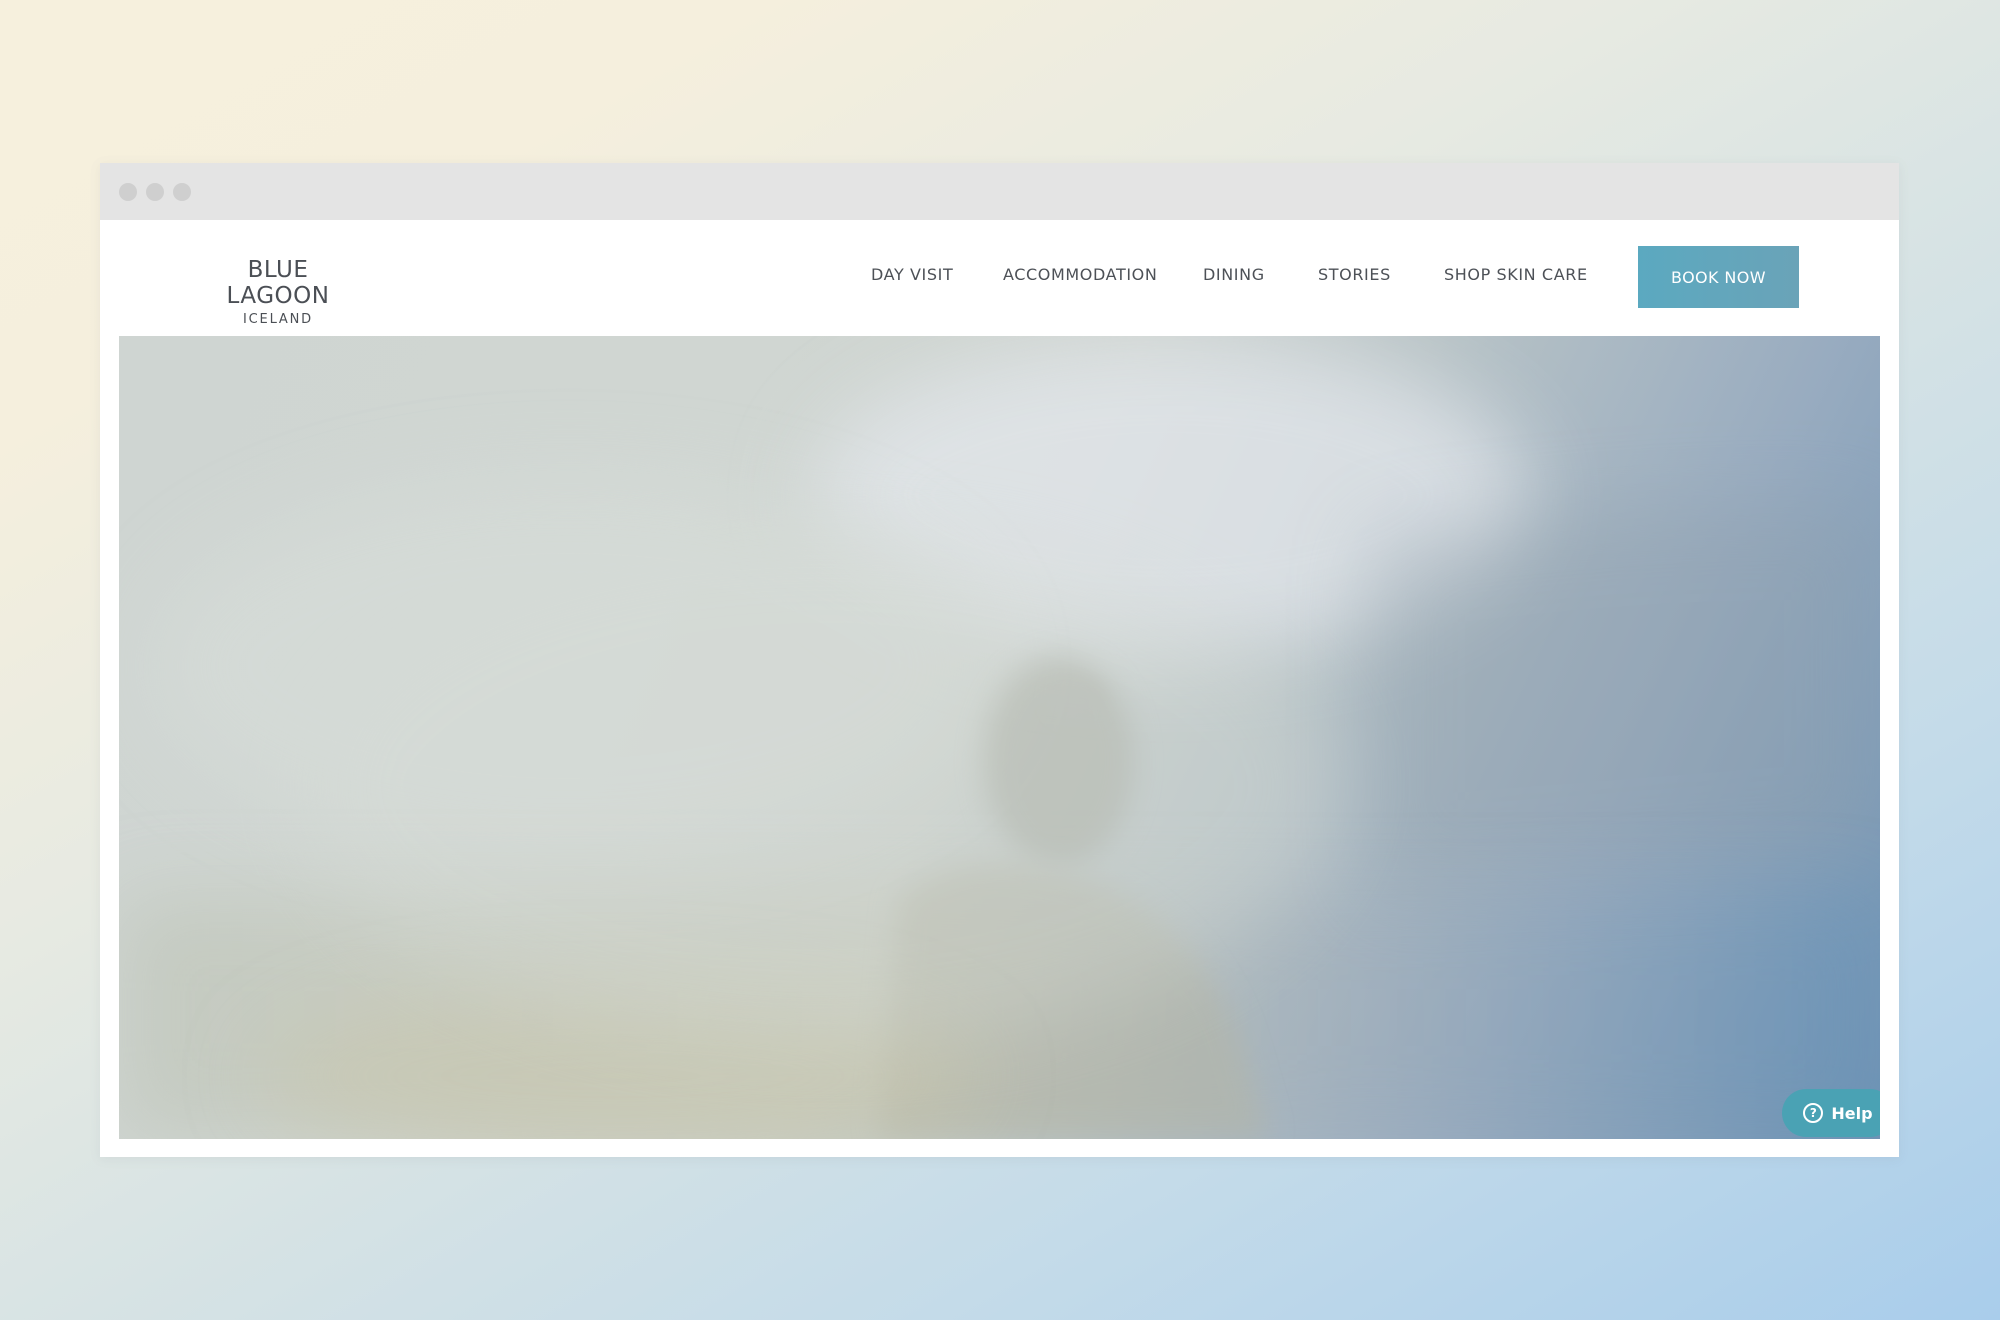 The height and width of the screenshot is (1320, 2000). Describe the element at coordinates (278, 283) in the screenshot. I see `brand-name: BLUE LAGOON` at that location.